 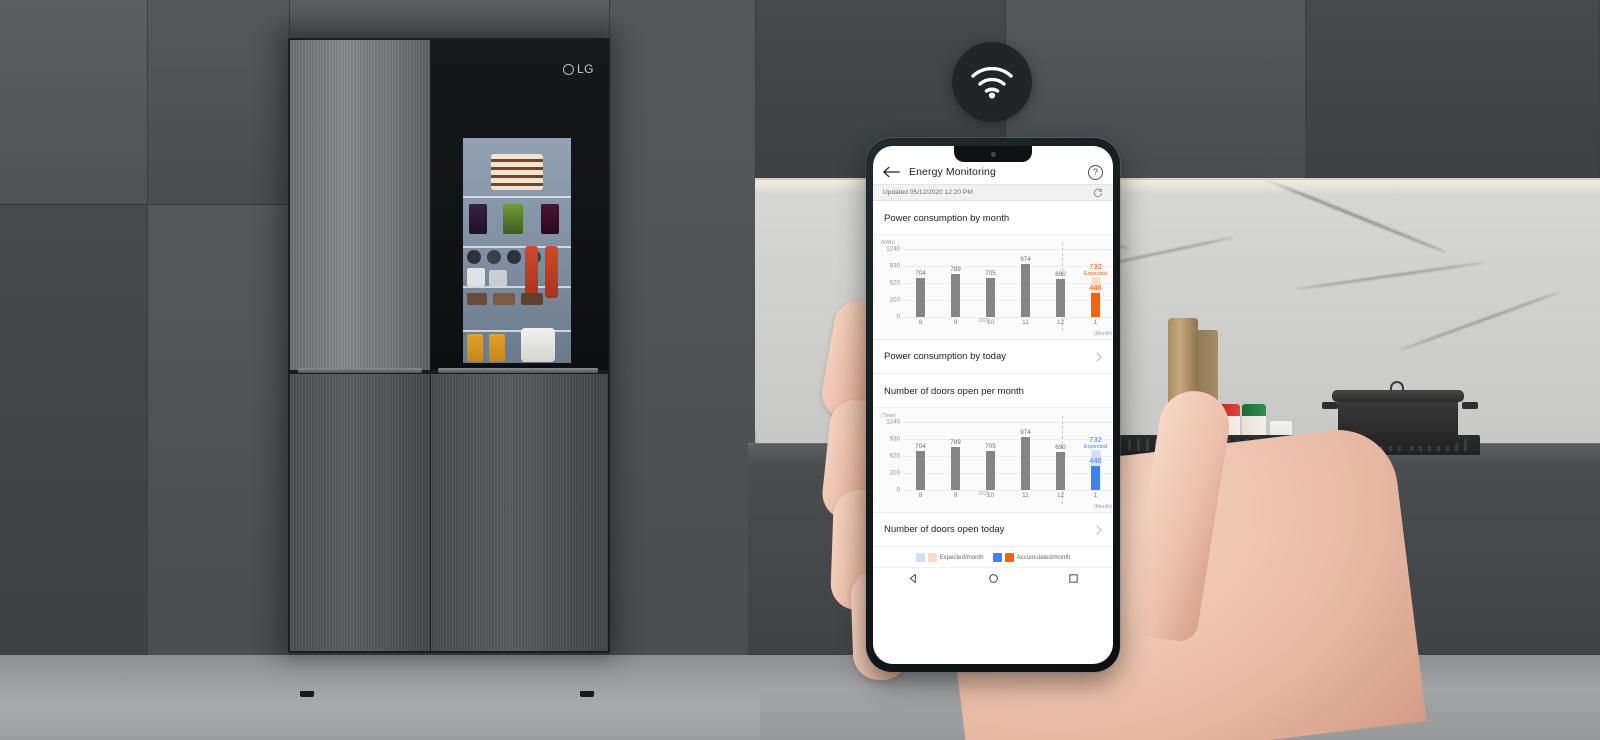 I want to click on nav-recents-square-icon, so click(x=1073, y=578).